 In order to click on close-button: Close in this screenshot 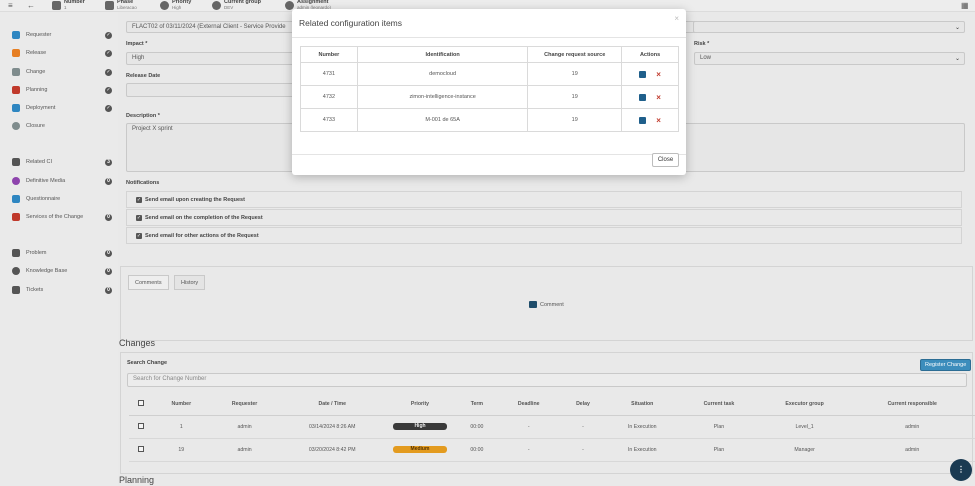, I will do `click(665, 160)`.